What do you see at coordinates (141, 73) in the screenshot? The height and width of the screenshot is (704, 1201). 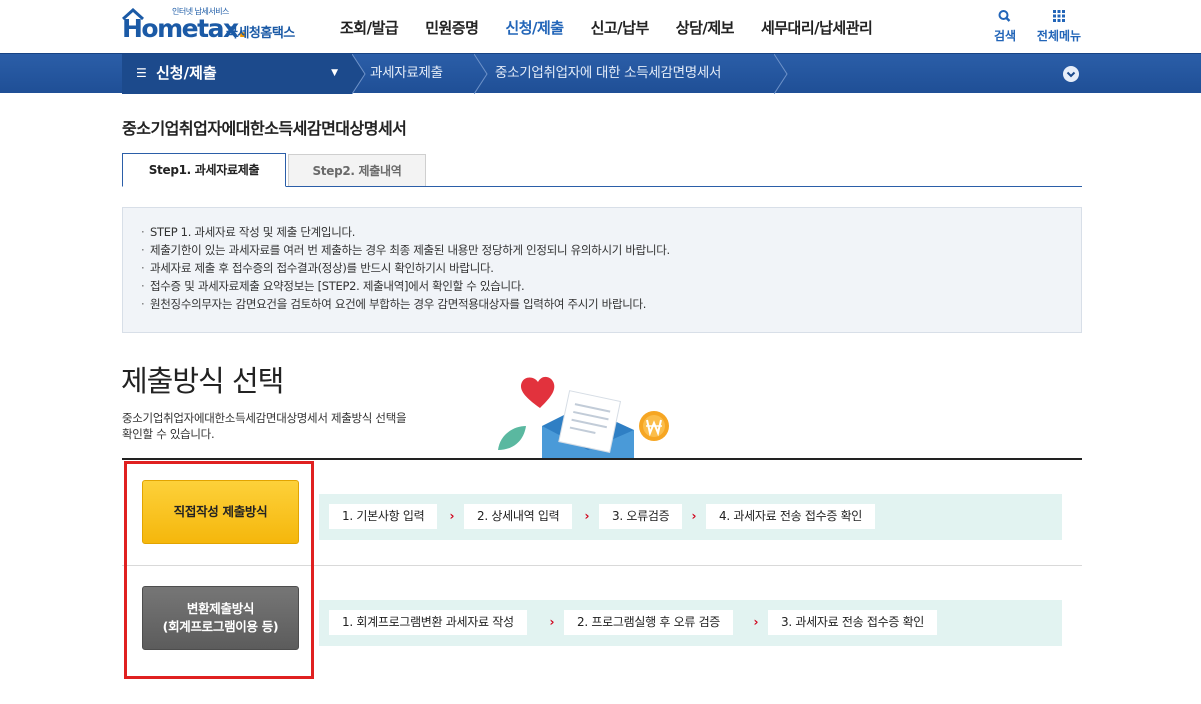 I see `hamburger-icon: ☰` at bounding box center [141, 73].